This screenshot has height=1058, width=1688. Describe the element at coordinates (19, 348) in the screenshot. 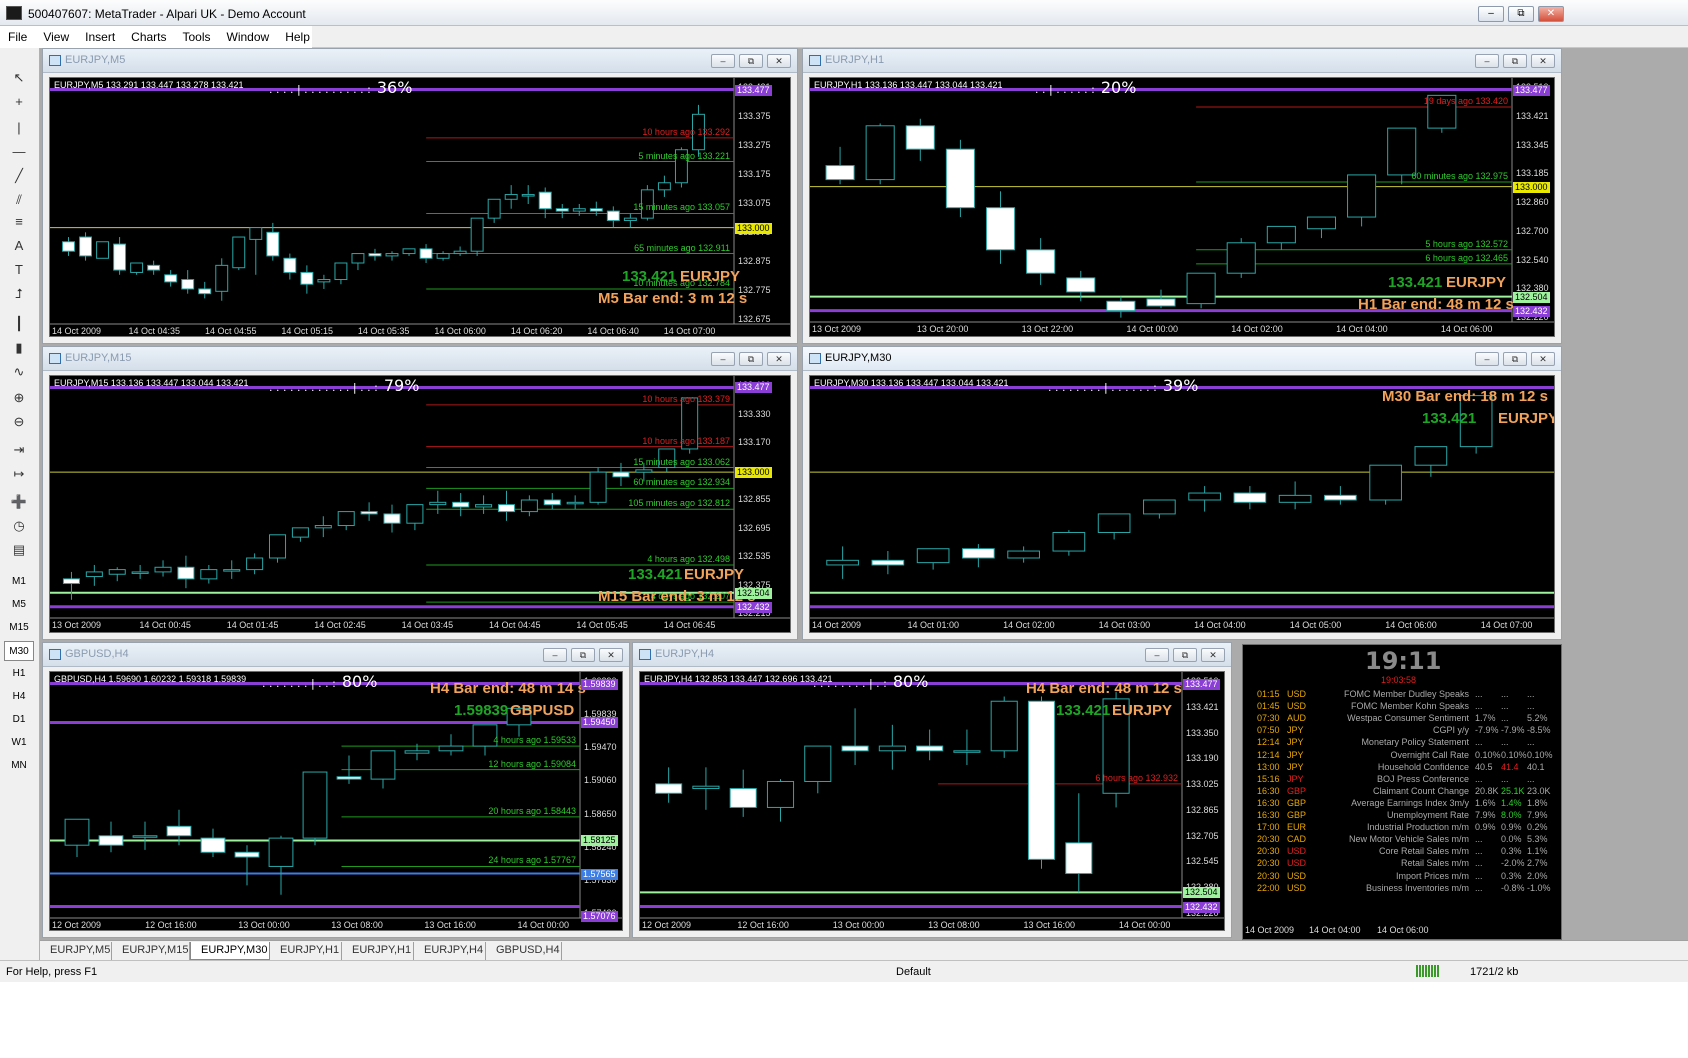

I see `candles-icon: ▮` at that location.